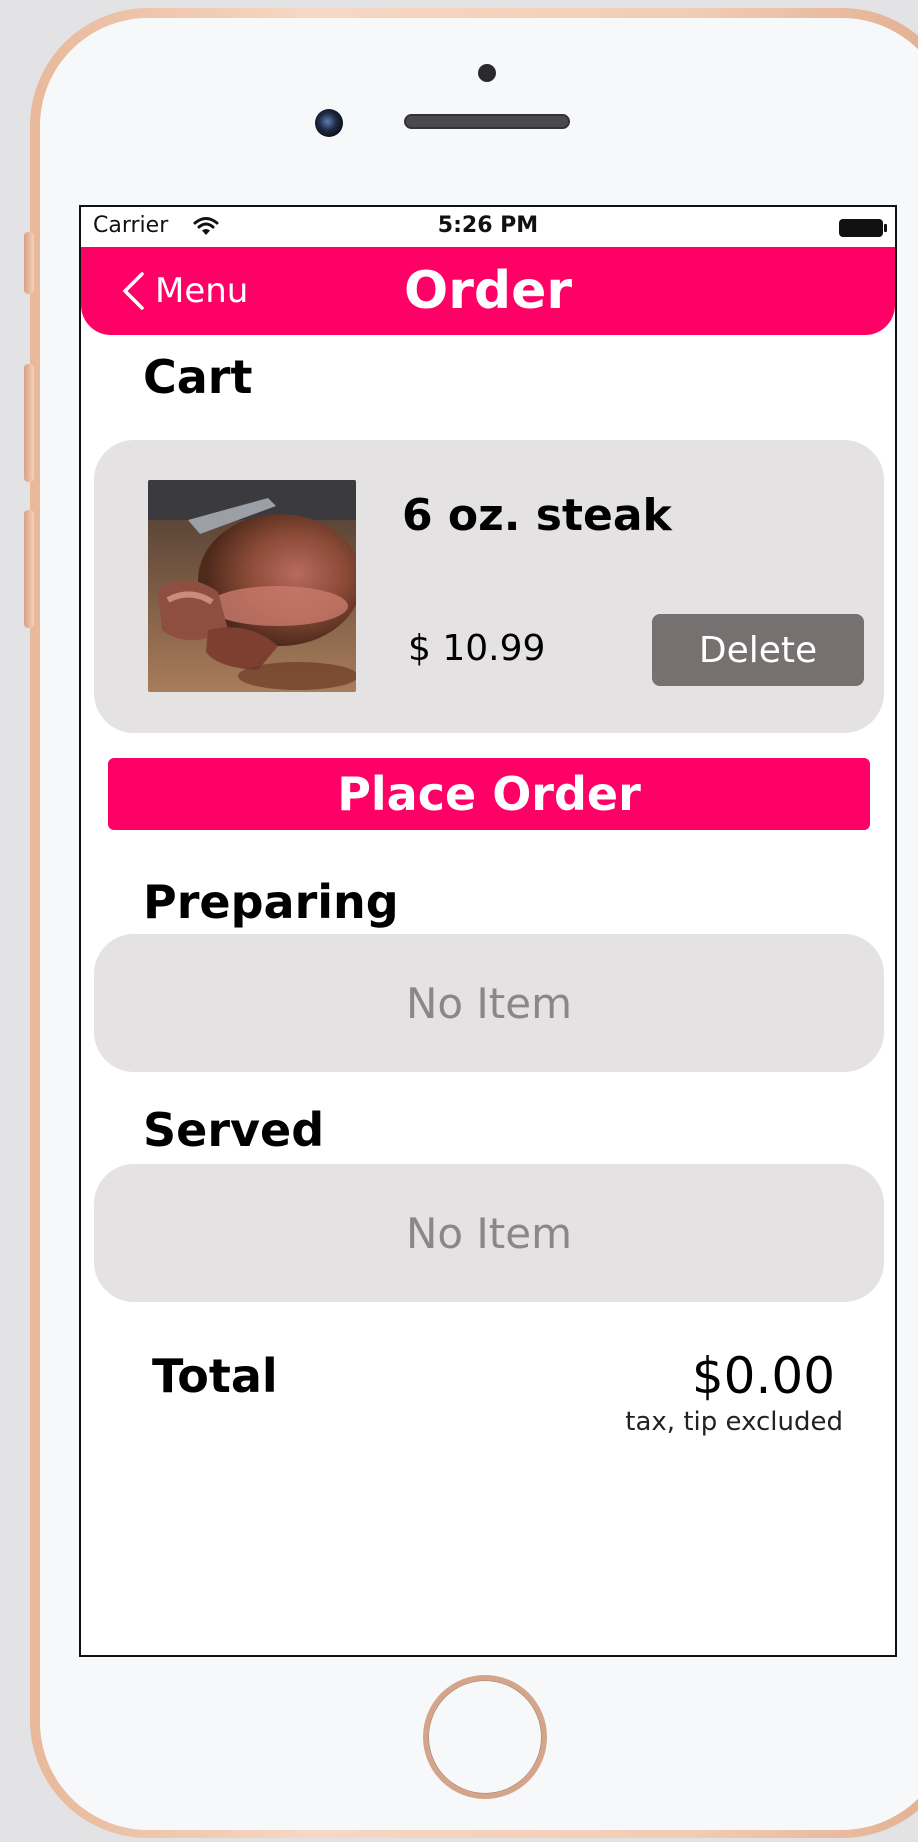  What do you see at coordinates (537, 515) in the screenshot?
I see `item-name: 6 oz. steak` at bounding box center [537, 515].